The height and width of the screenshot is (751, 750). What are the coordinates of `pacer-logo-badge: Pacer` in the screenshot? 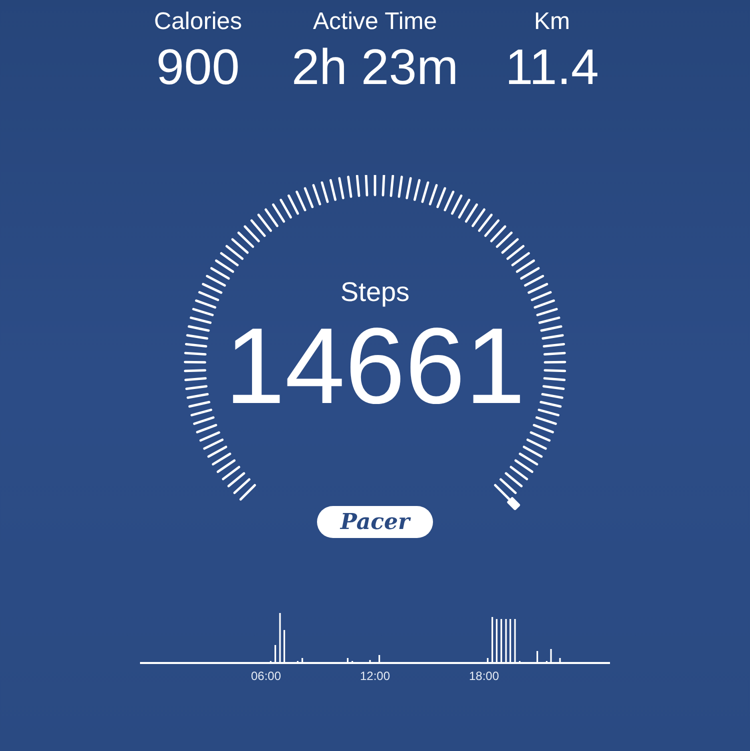 It's located at (375, 522).